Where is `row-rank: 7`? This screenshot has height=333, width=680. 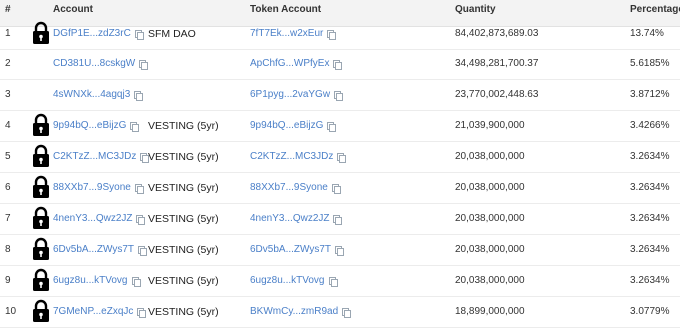 row-rank: 7 is located at coordinates (8, 218).